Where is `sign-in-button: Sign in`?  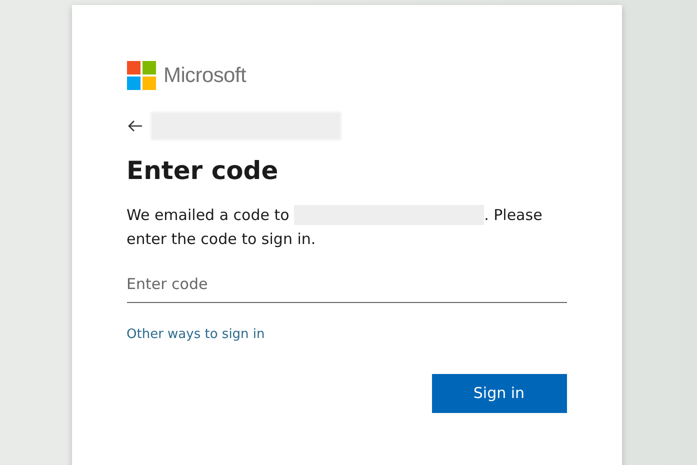 sign-in-button: Sign in is located at coordinates (499, 393).